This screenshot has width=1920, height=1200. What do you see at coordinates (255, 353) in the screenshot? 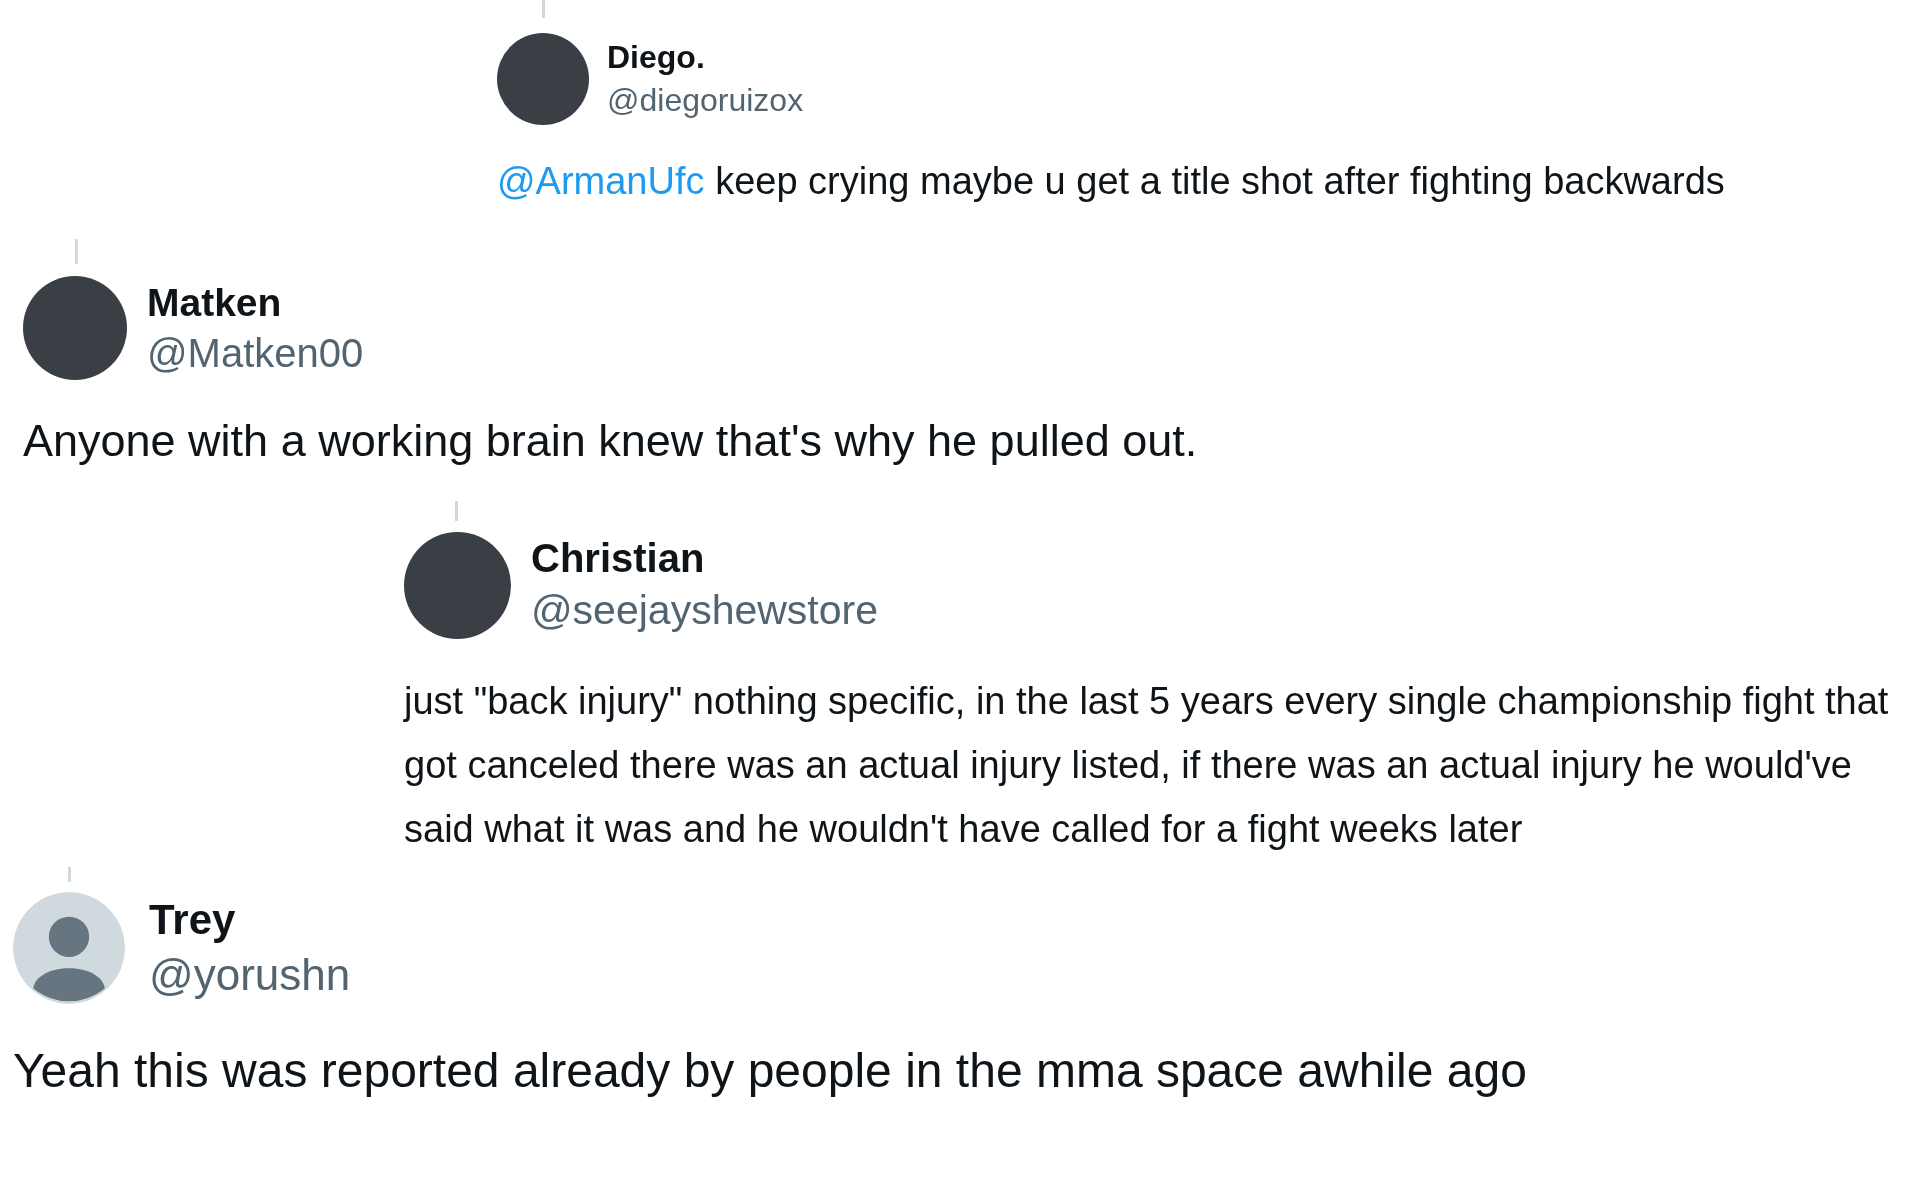
I see `user-handle: @Matken00` at bounding box center [255, 353].